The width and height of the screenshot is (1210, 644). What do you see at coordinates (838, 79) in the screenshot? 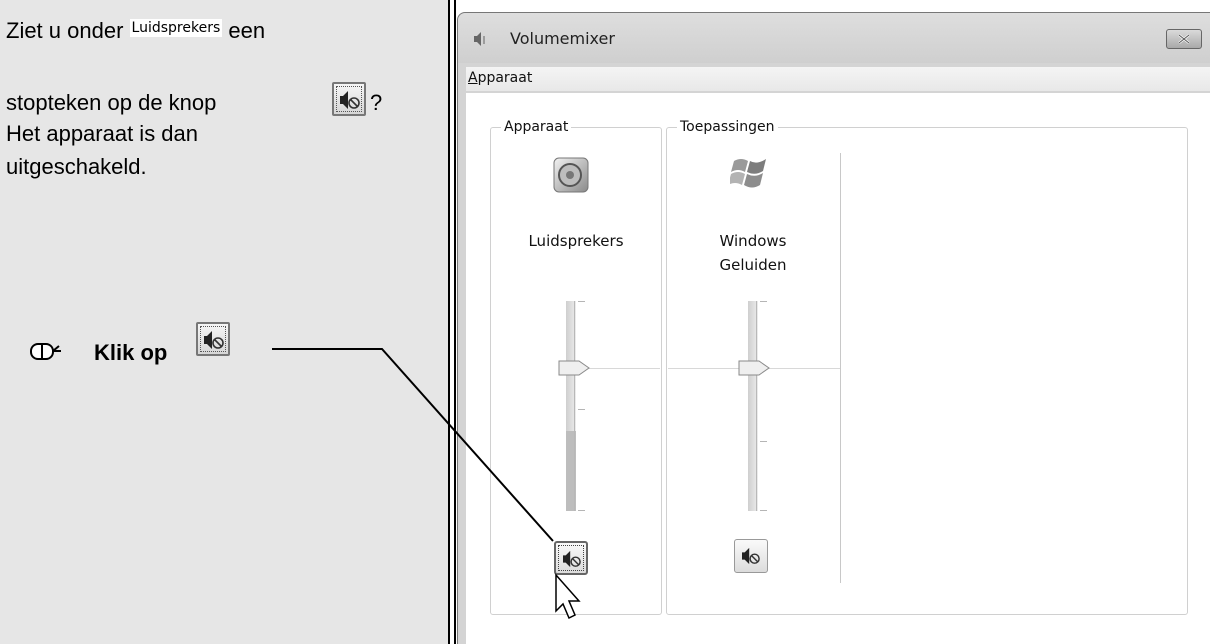
I see `menu-bar: Apparaat` at bounding box center [838, 79].